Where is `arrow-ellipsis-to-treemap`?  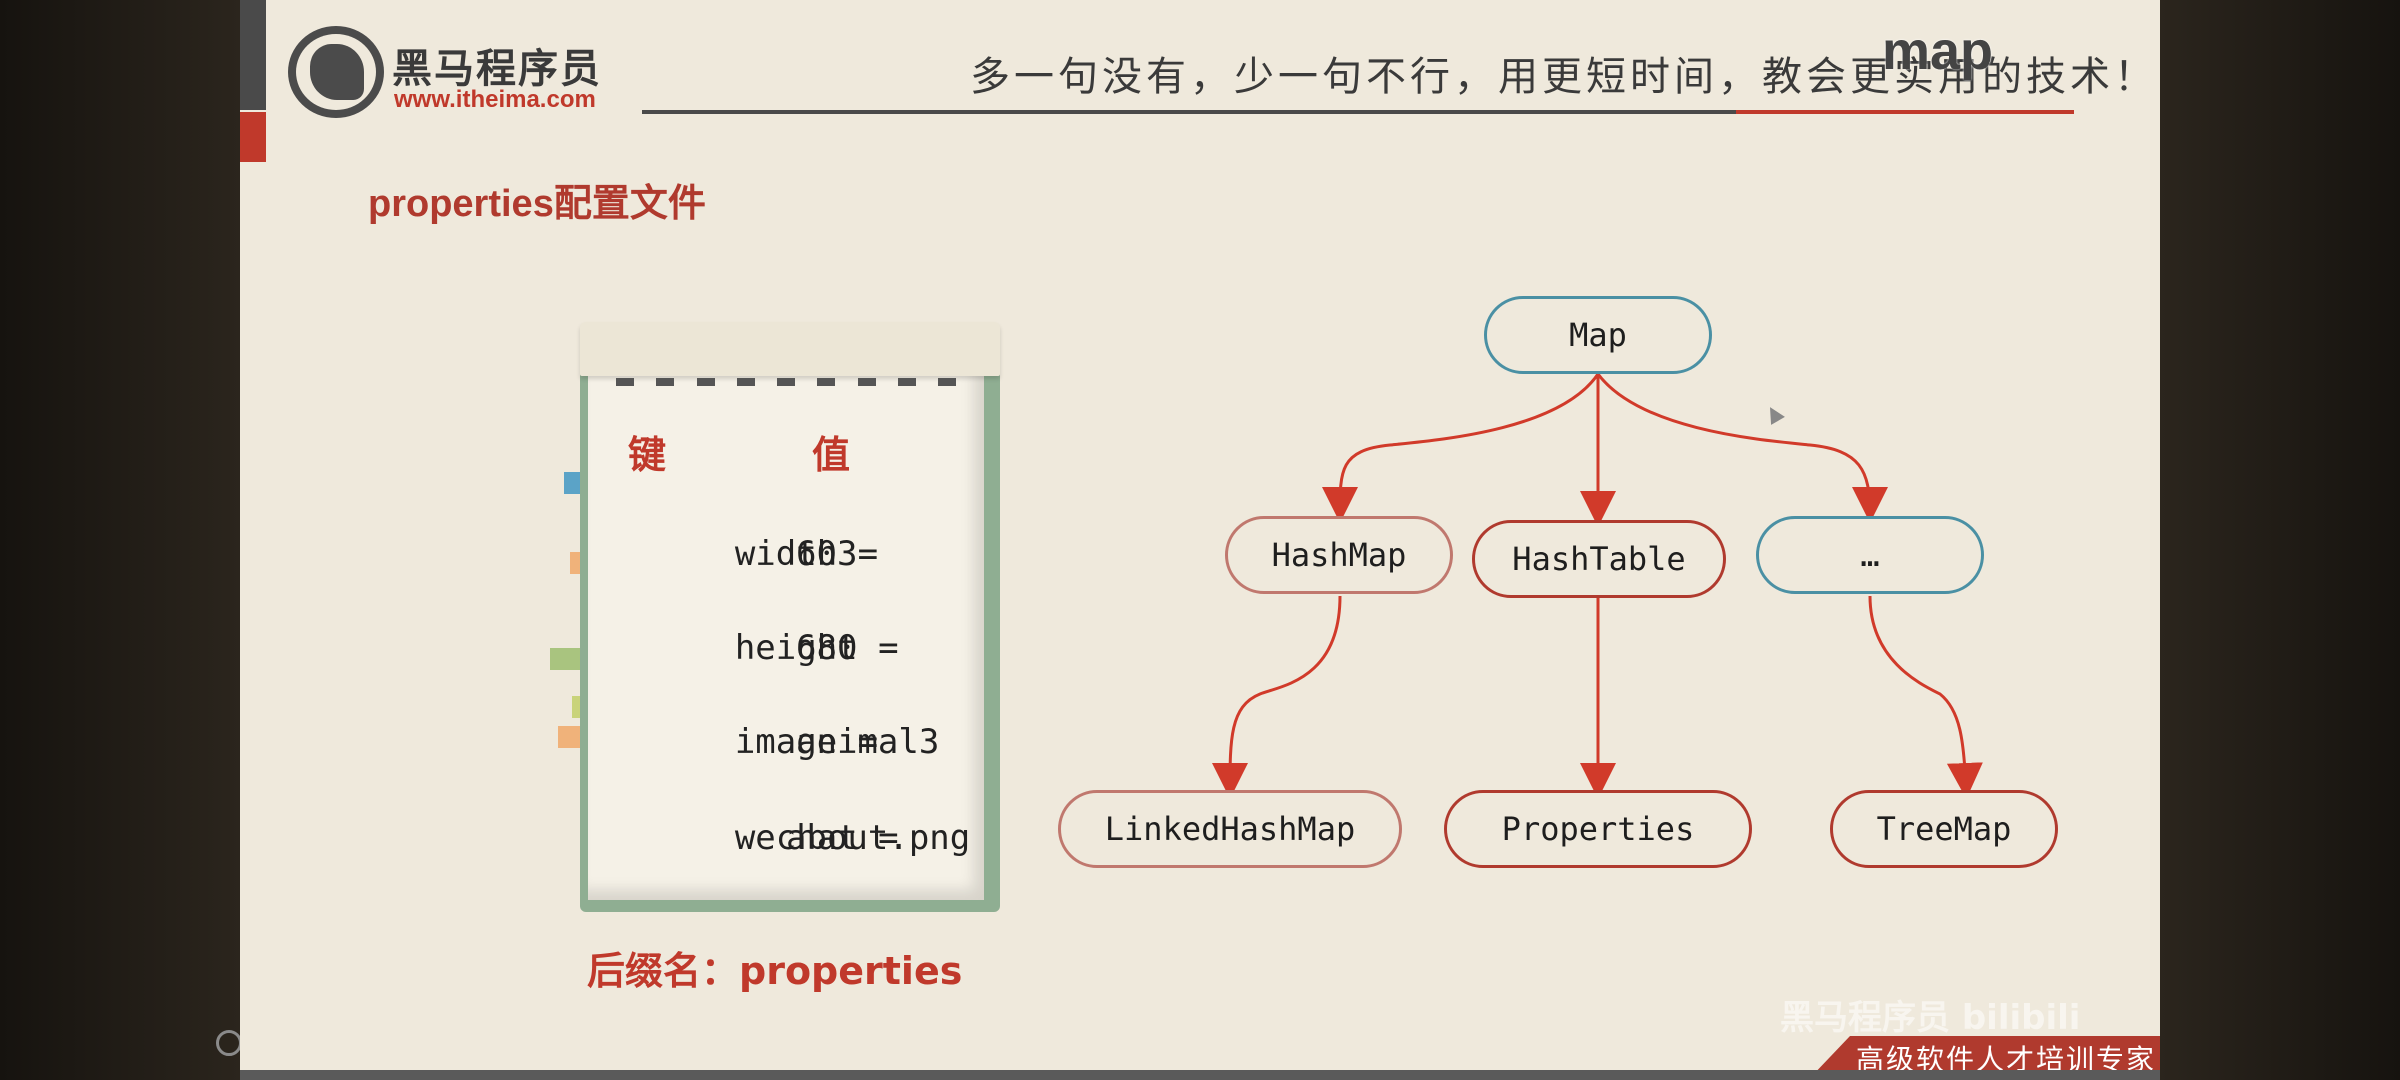 arrow-ellipsis-to-treemap is located at coordinates (1925, 697).